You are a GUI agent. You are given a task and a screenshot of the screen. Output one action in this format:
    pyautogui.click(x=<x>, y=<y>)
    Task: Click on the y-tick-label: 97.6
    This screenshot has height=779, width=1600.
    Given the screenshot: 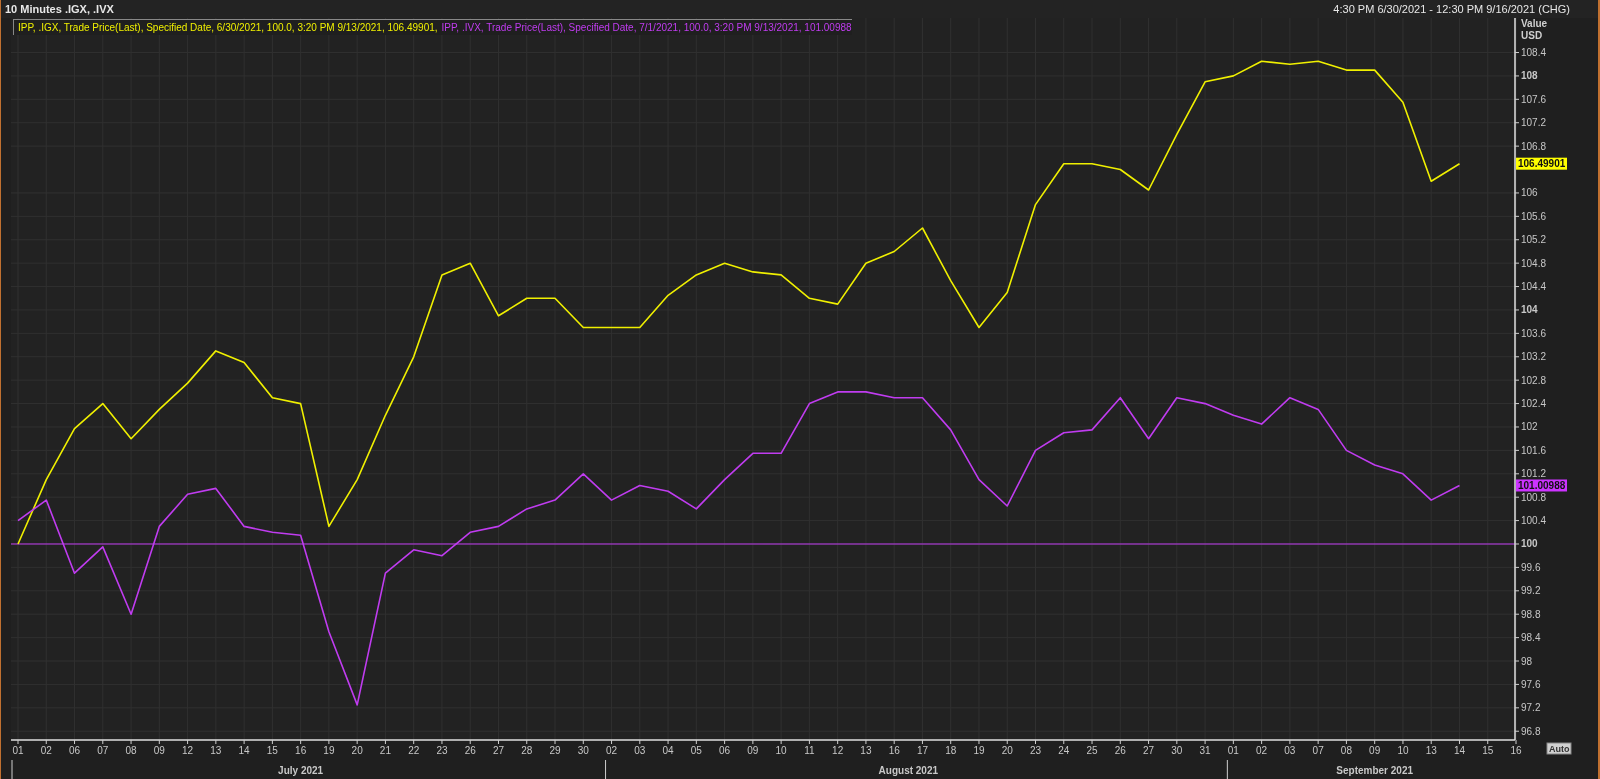 What is the action you would take?
    pyautogui.click(x=1531, y=684)
    